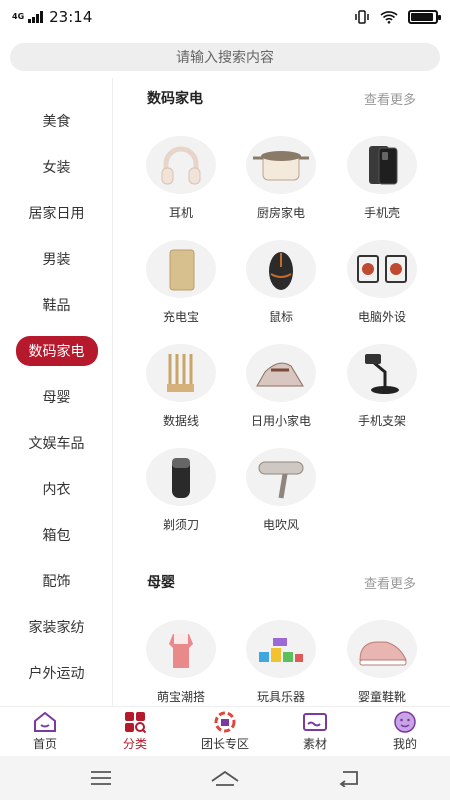 The height and width of the screenshot is (800, 450). I want to click on category-item-baby-shoes: 婴童鞋靴, so click(382, 662).